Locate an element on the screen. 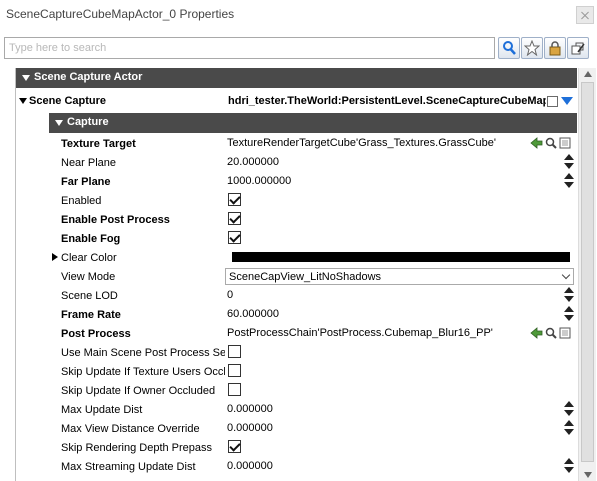  property-row: Enable Post Process is located at coordinates (313, 219).